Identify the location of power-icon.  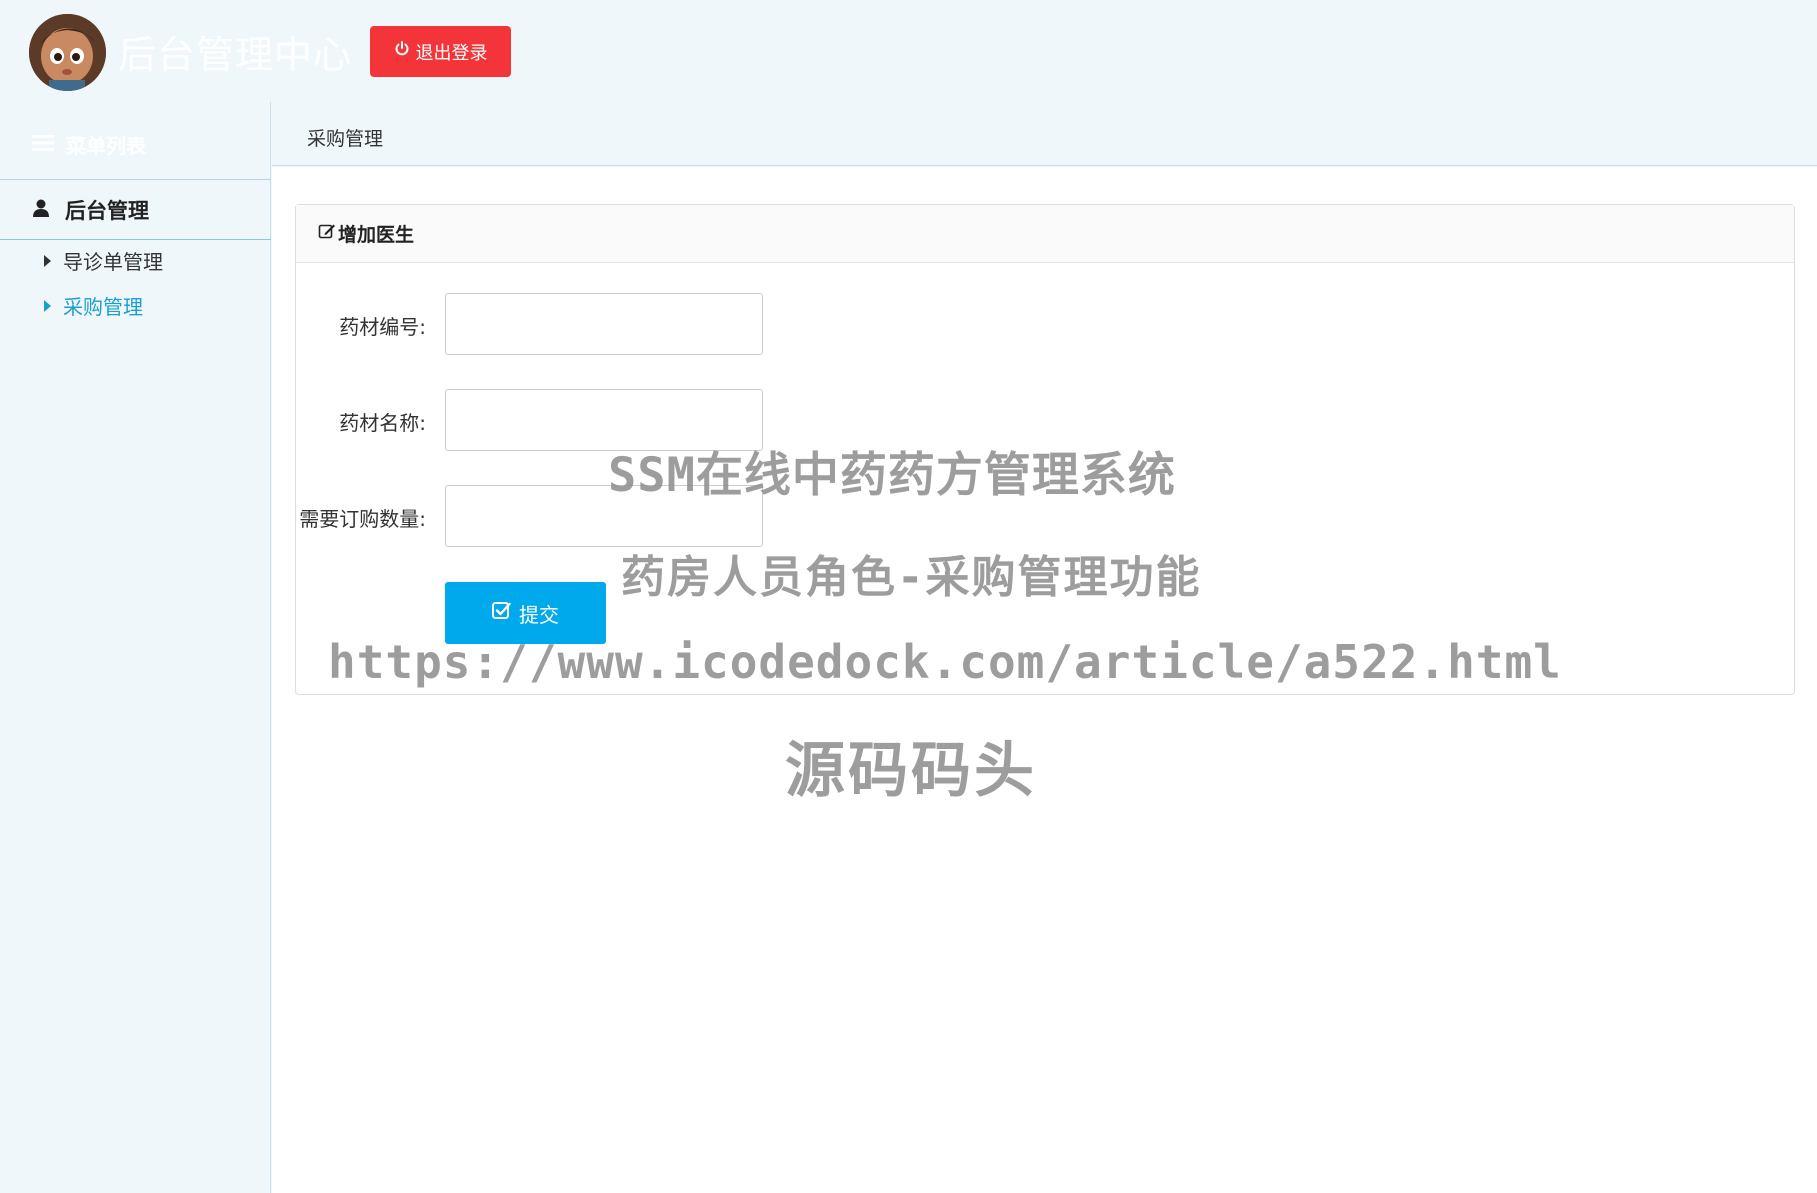
(402, 51).